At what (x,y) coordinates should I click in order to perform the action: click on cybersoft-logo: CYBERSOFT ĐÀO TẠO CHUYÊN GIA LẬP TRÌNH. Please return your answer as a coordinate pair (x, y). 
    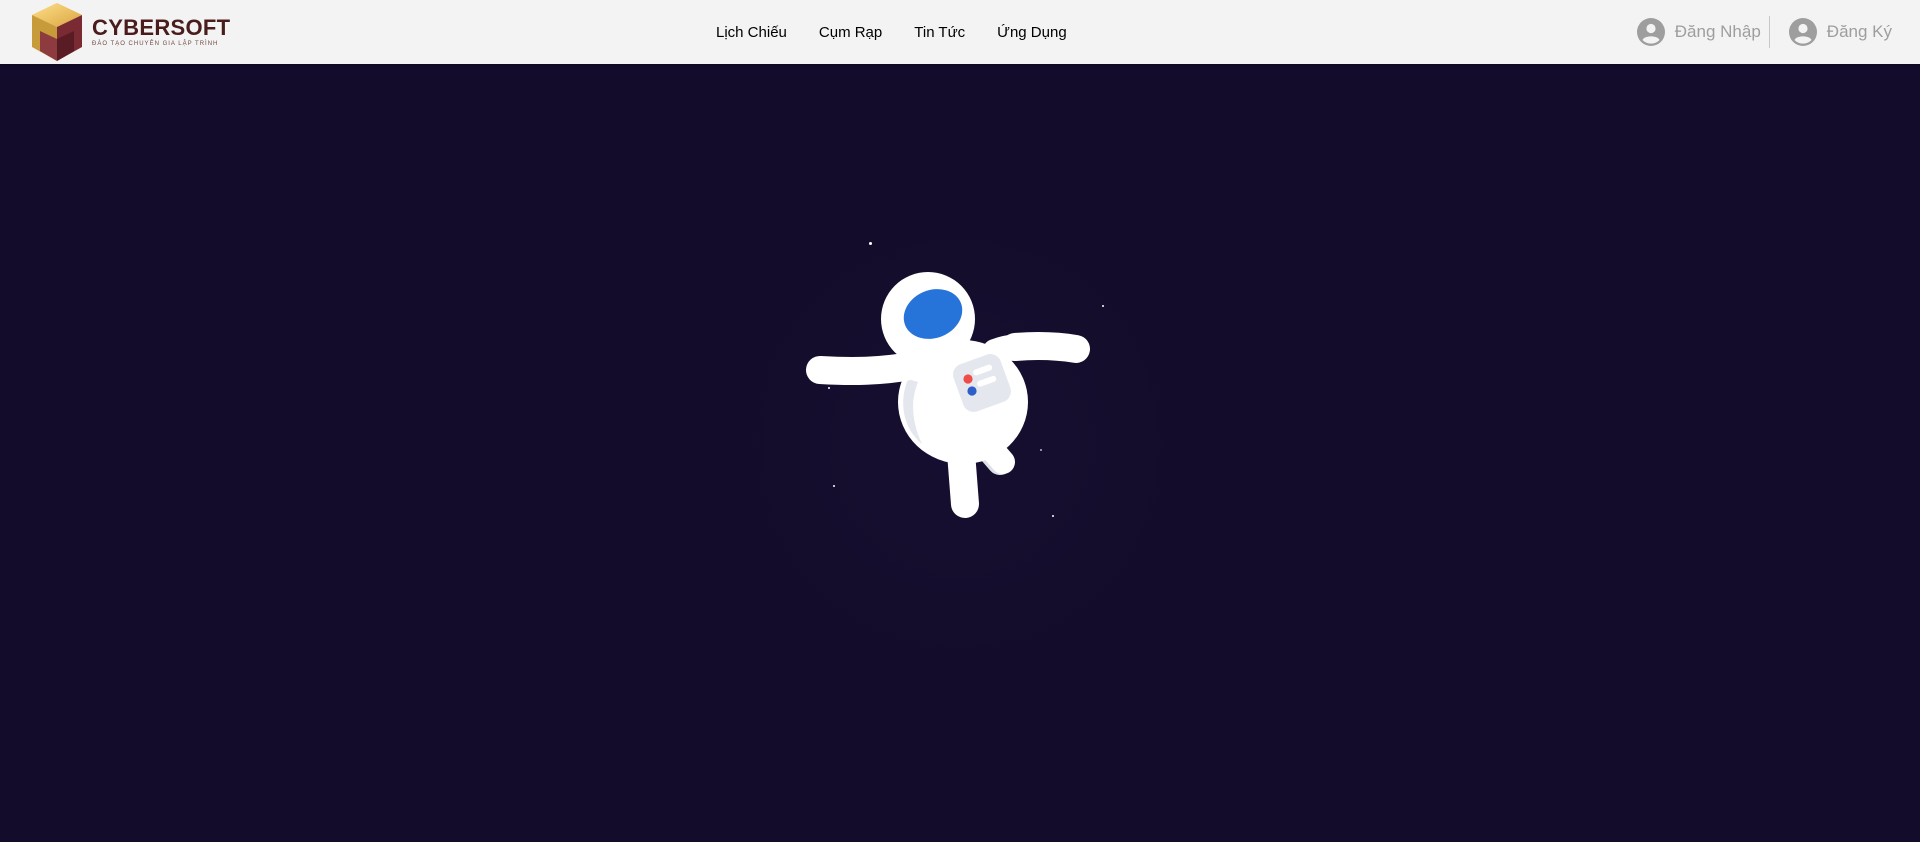
    Looking at the image, I should click on (128, 32).